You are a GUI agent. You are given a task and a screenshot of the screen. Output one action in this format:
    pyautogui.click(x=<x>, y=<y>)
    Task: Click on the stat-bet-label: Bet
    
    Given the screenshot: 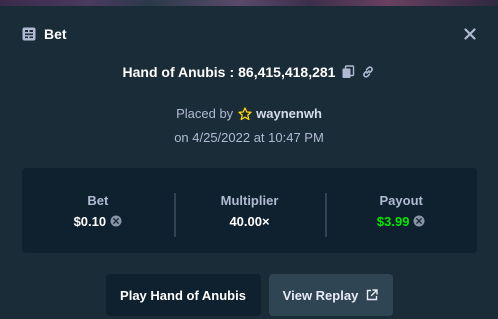 What is the action you would take?
    pyautogui.click(x=98, y=200)
    